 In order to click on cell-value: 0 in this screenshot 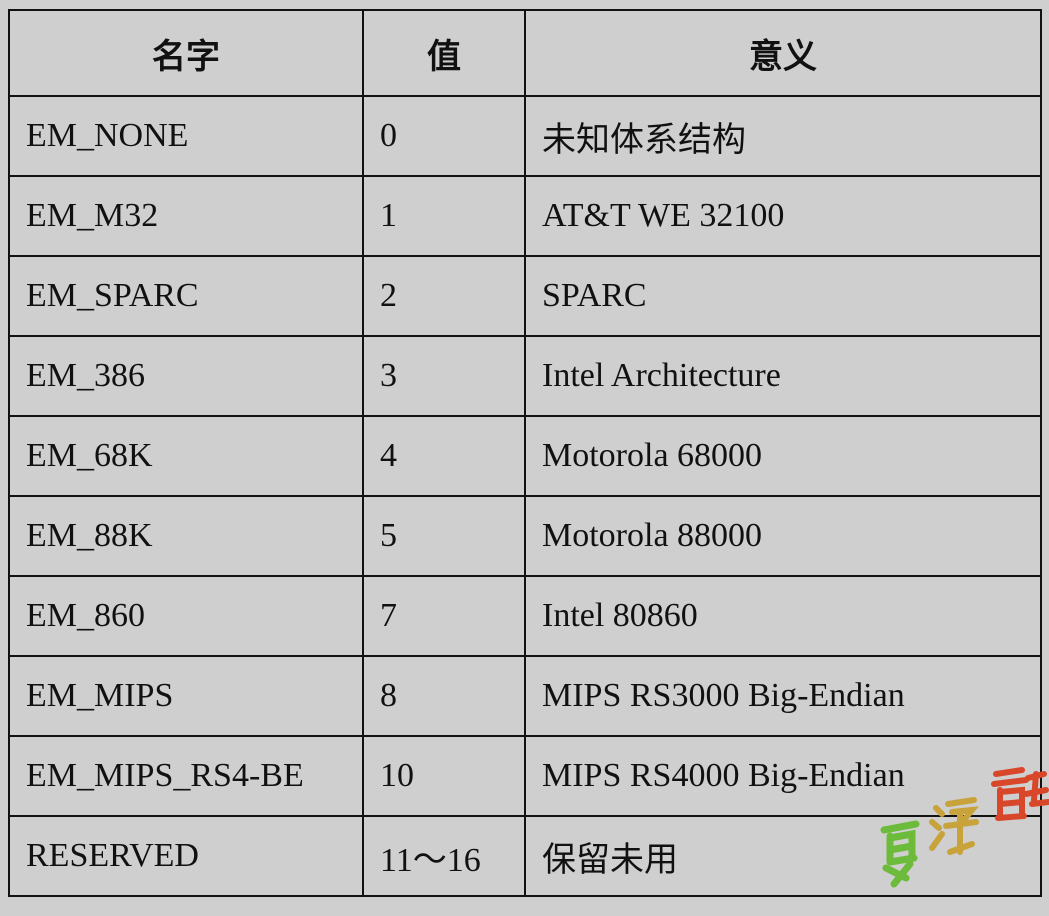, I will do `click(444, 136)`.